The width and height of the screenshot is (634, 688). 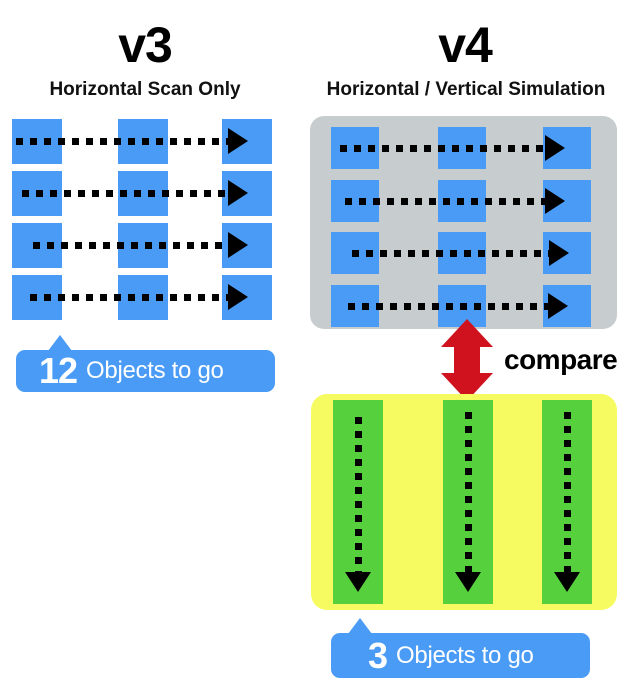 What do you see at coordinates (467, 360) in the screenshot?
I see `double-arrow-vertical-icon` at bounding box center [467, 360].